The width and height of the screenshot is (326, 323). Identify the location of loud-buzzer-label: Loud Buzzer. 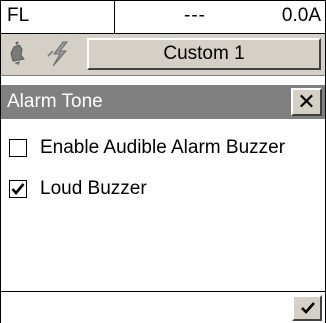
(93, 188).